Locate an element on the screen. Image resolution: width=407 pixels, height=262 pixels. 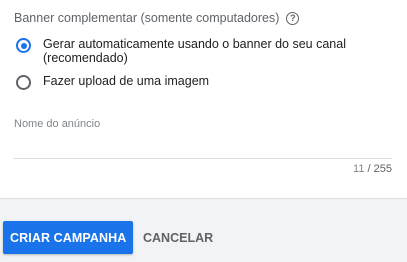
character-counter: 11 / 255 is located at coordinates (372, 169).